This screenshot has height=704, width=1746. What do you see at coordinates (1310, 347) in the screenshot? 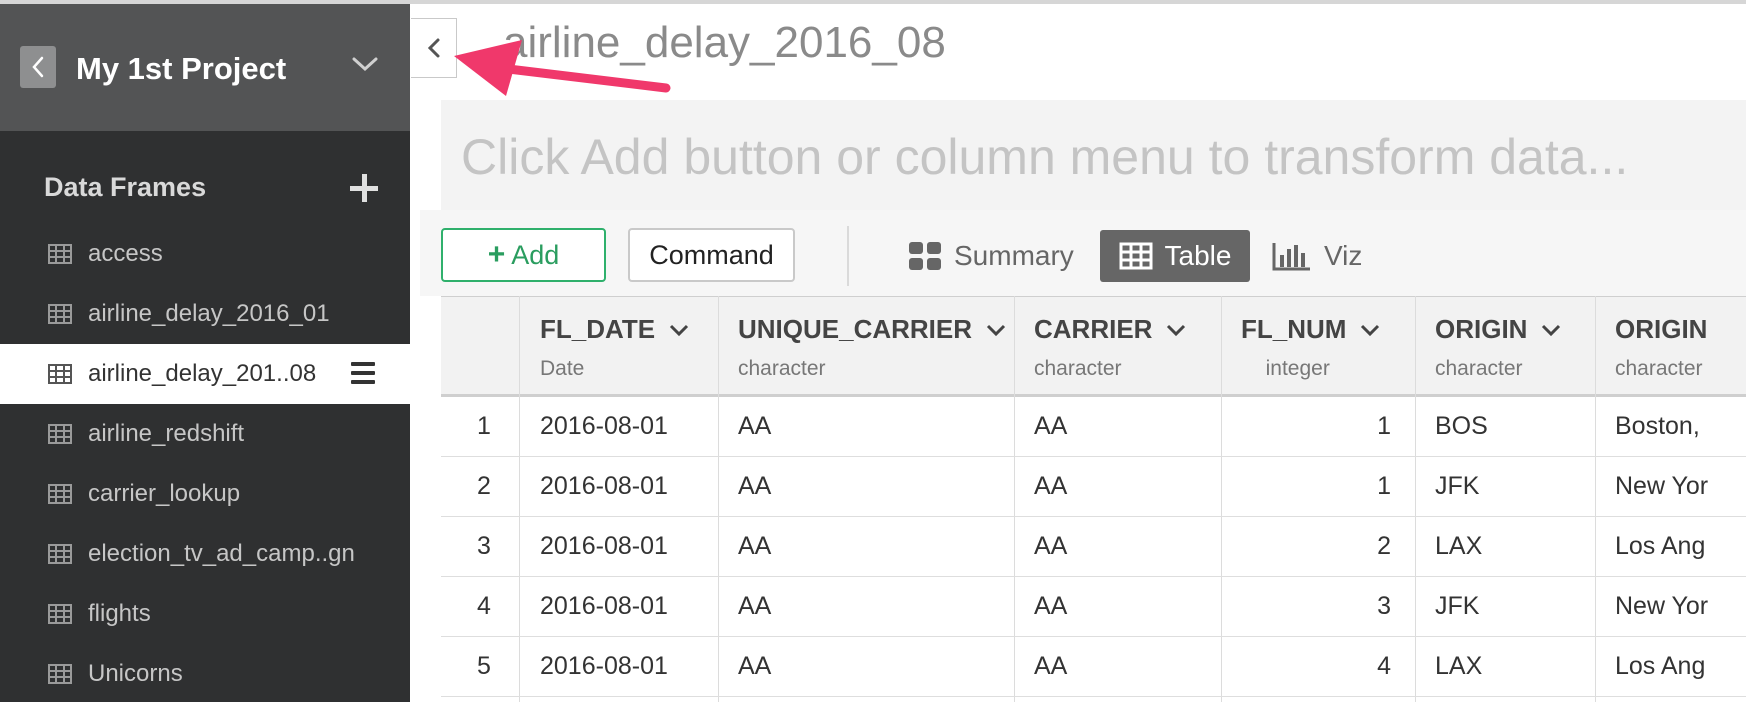
I see `column-header: FL_NUM integer` at bounding box center [1310, 347].